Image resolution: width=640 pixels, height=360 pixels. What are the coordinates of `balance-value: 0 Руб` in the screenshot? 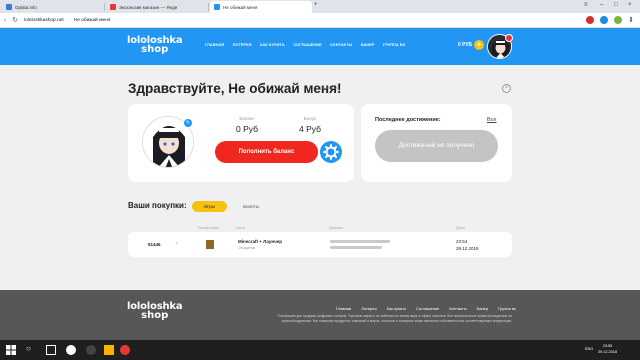 It's located at (247, 129).